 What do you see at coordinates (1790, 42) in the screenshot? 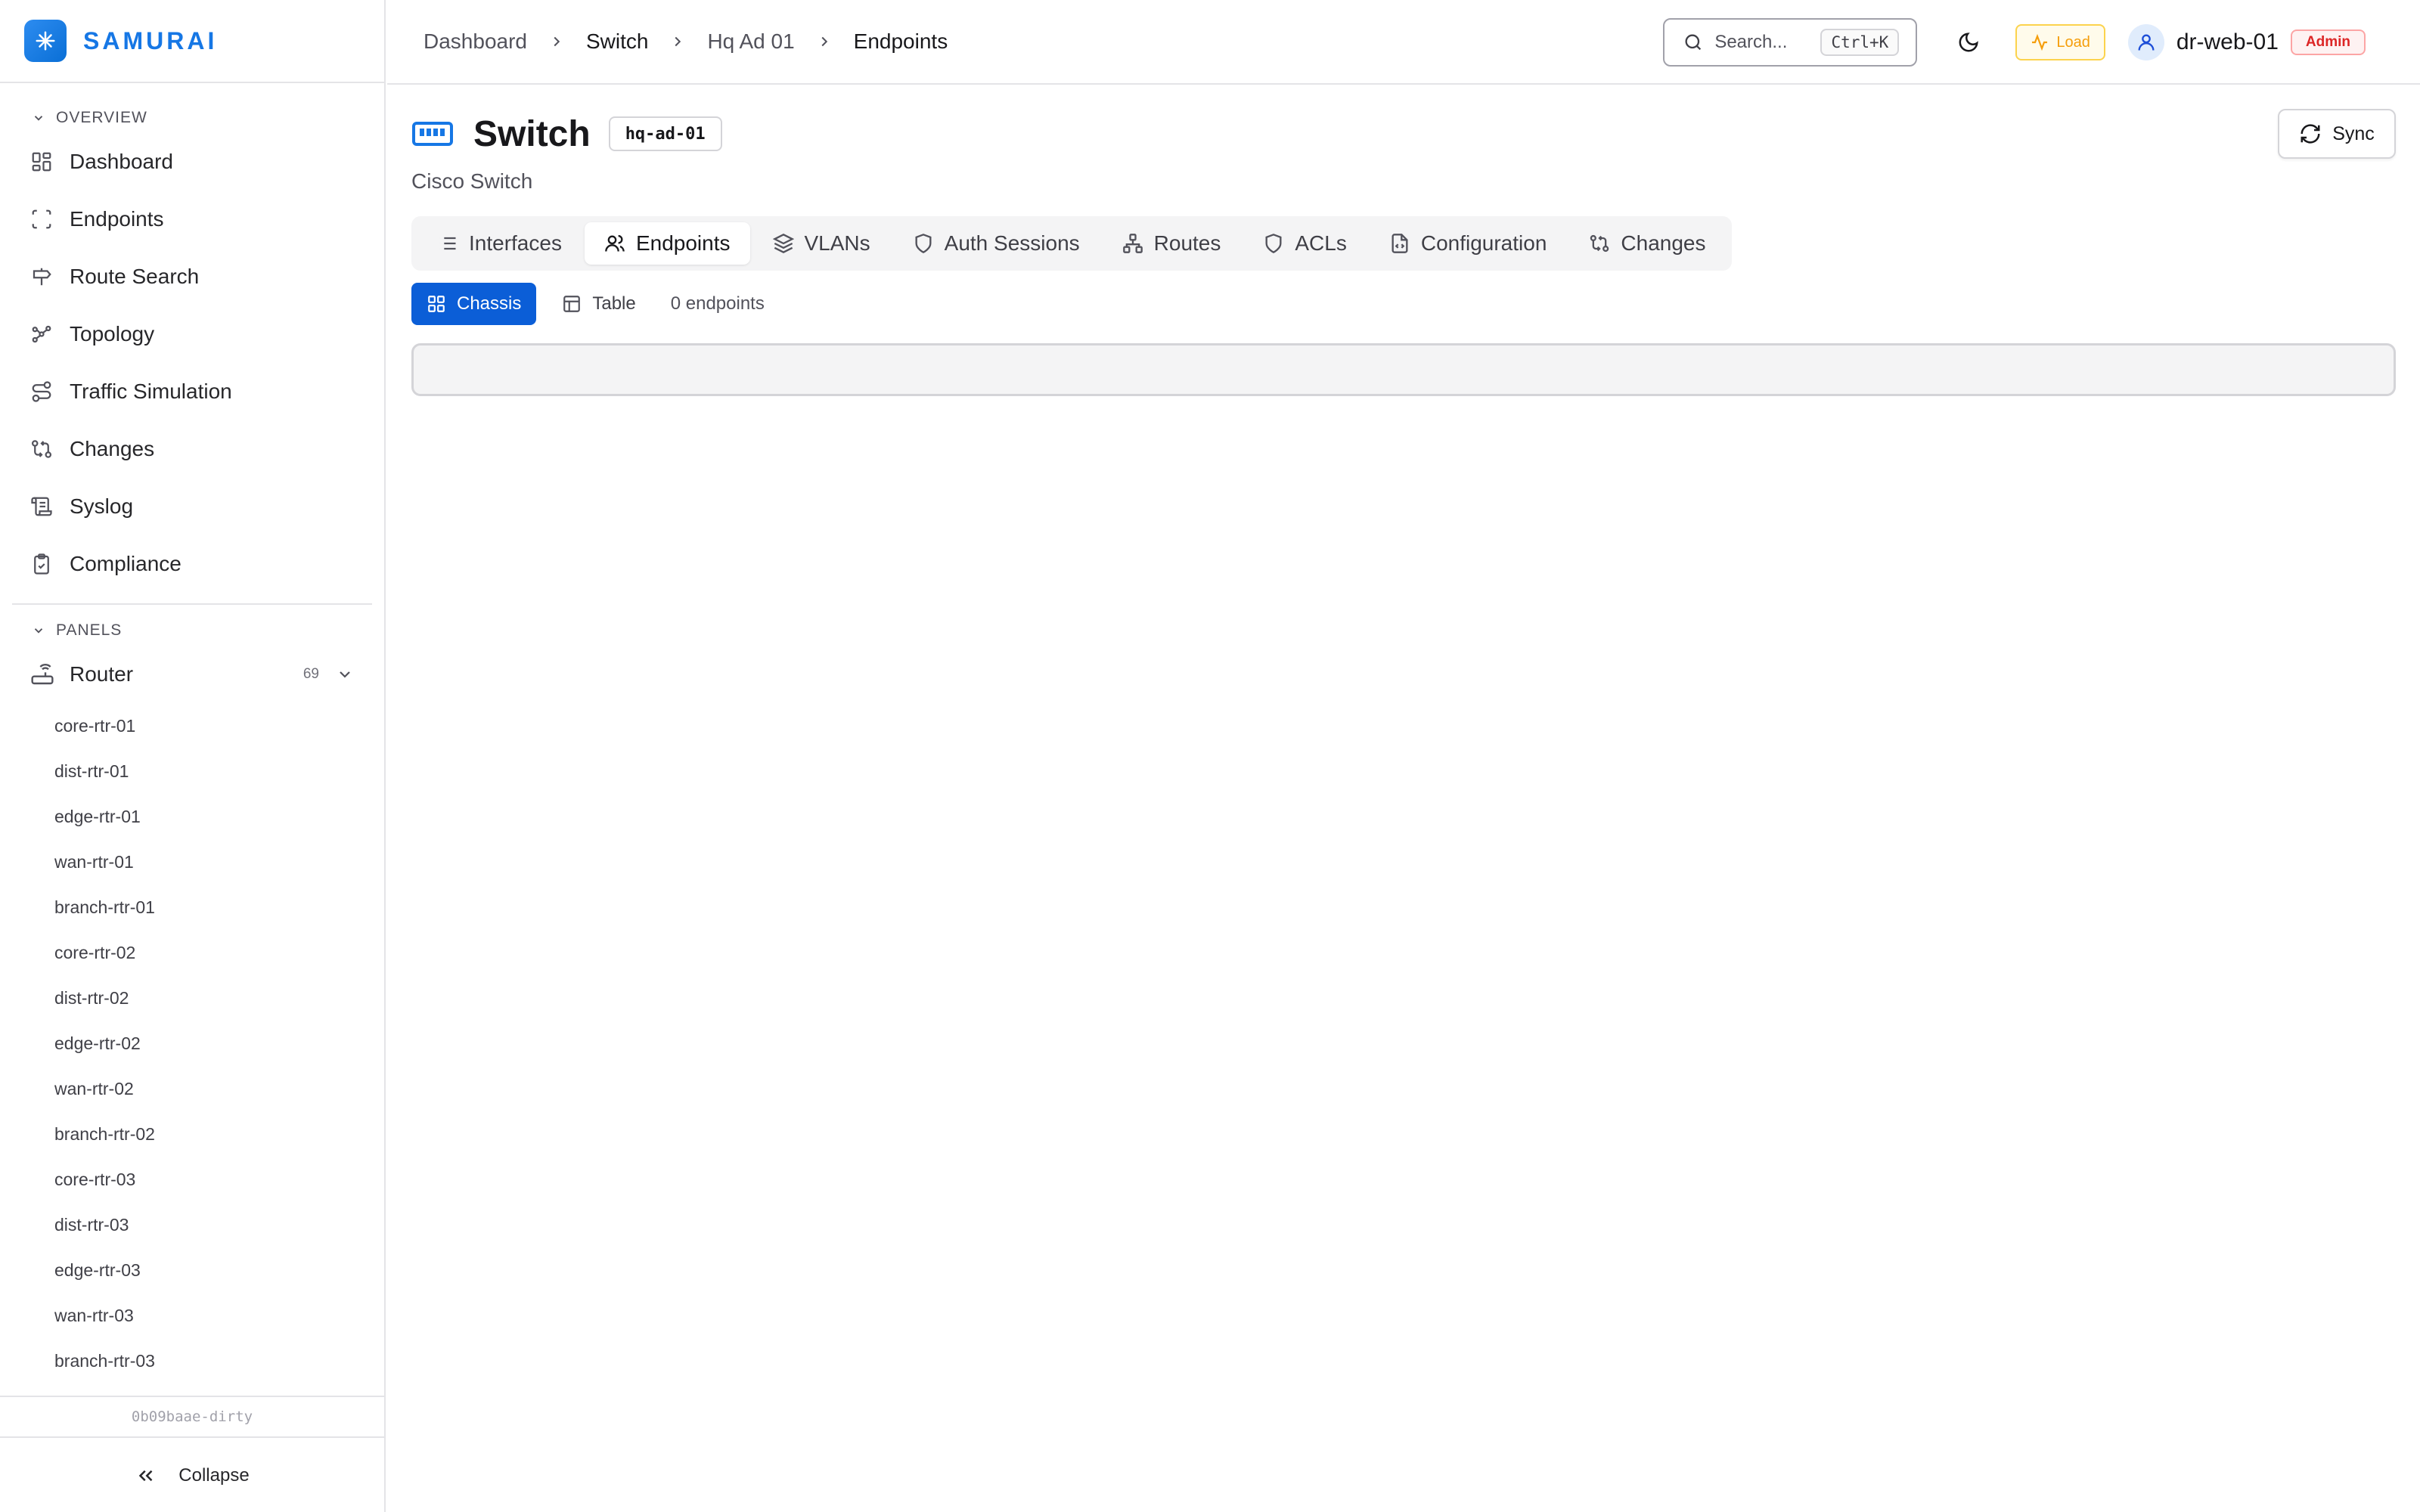
I see `search-input: Search... Ctrl+K` at bounding box center [1790, 42].